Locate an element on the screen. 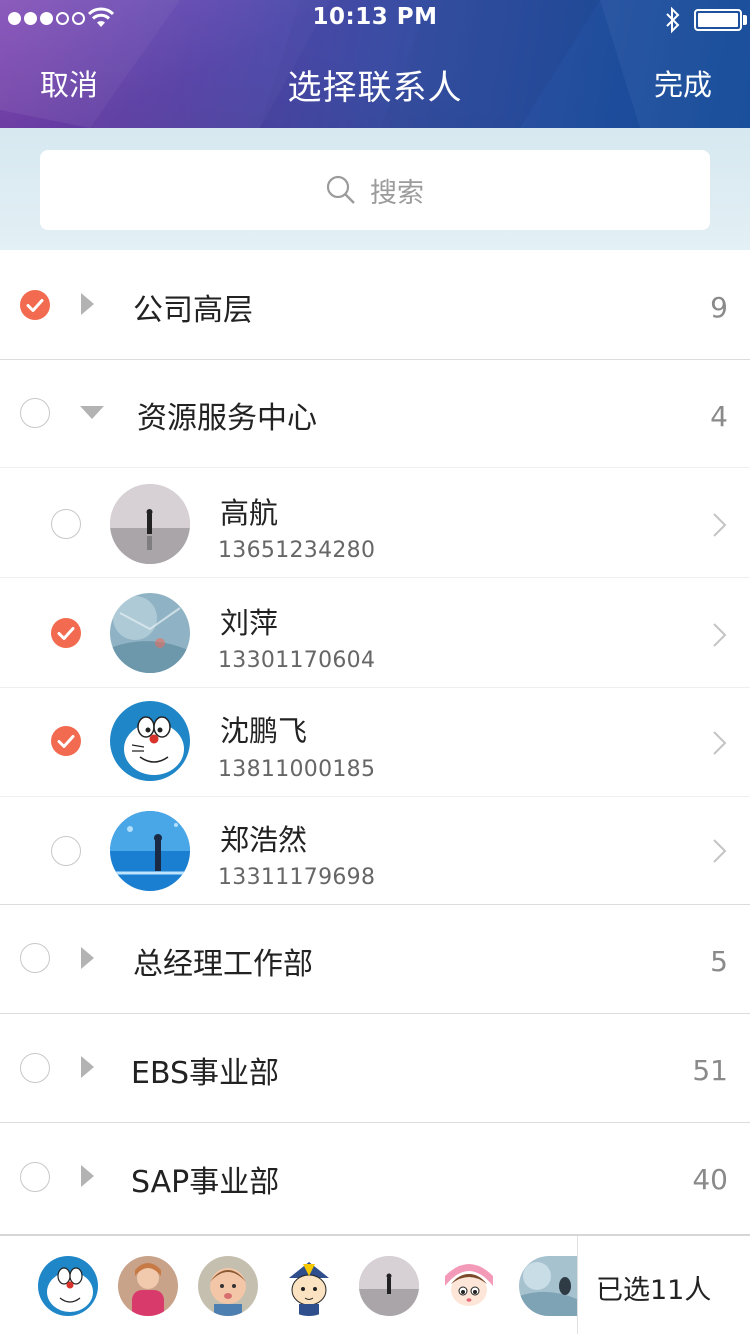 The image size is (750, 1334). search-icon is located at coordinates (340, 189).